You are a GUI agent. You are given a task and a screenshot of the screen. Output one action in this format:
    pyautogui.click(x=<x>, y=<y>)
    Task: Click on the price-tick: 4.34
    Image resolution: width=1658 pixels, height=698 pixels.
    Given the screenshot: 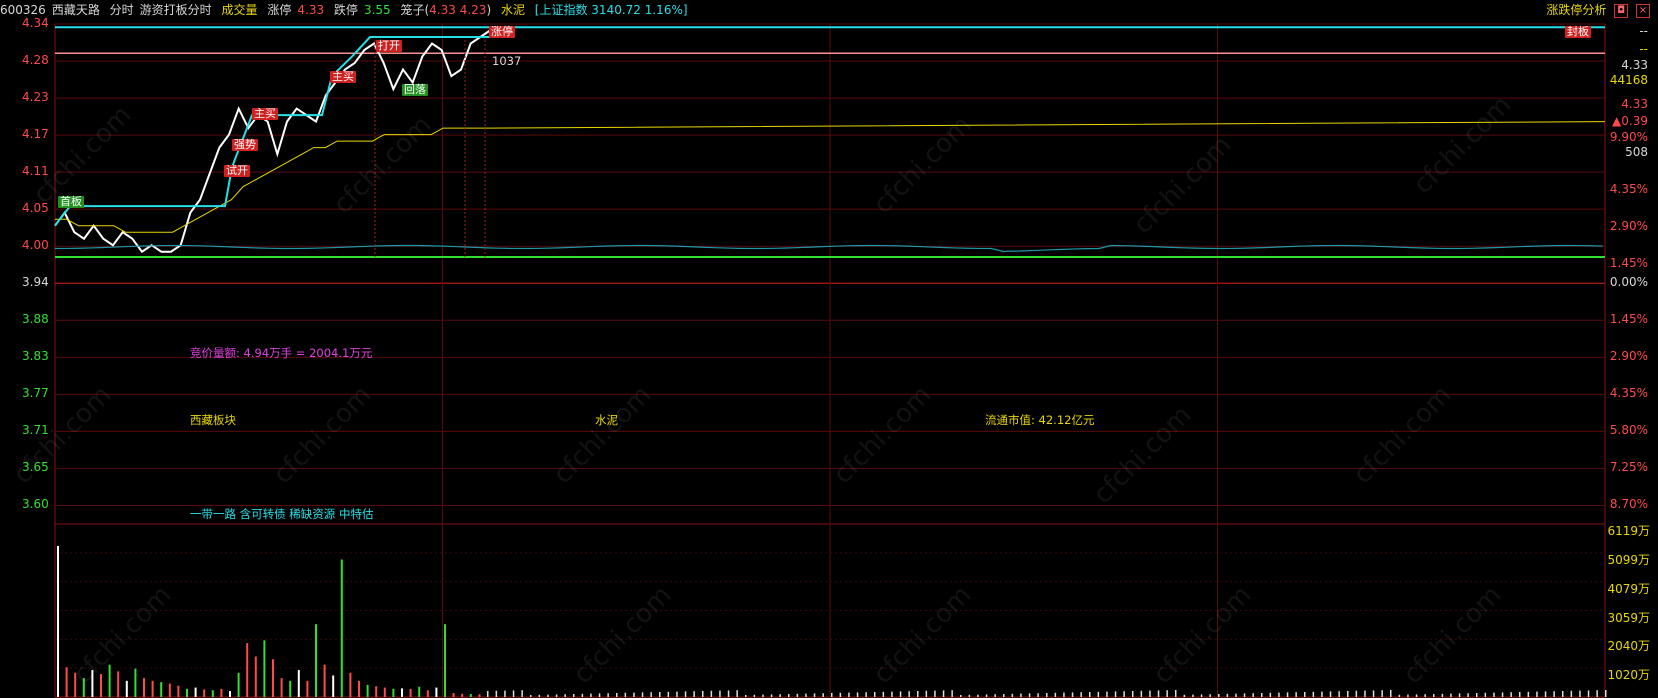 What is the action you would take?
    pyautogui.click(x=35, y=23)
    